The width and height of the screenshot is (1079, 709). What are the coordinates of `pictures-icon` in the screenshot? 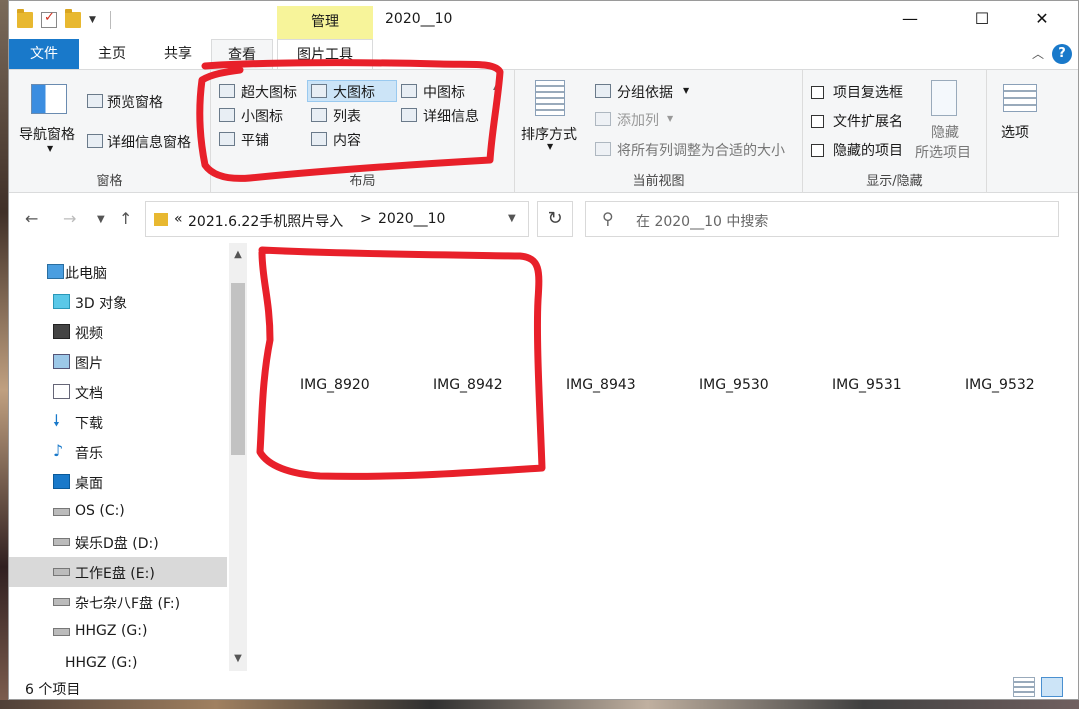 It's located at (61, 361).